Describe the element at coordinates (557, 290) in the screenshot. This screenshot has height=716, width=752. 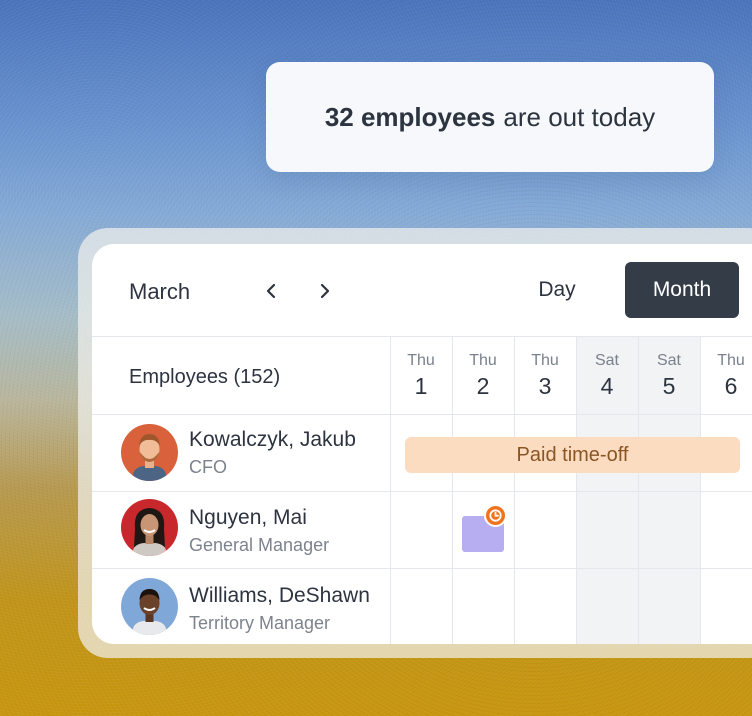
I see `day-view-button: Day` at that location.